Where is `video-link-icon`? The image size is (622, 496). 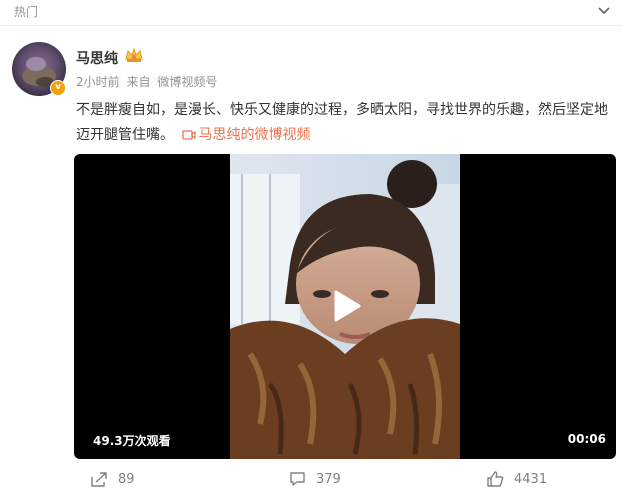
video-link-icon is located at coordinates (189, 135).